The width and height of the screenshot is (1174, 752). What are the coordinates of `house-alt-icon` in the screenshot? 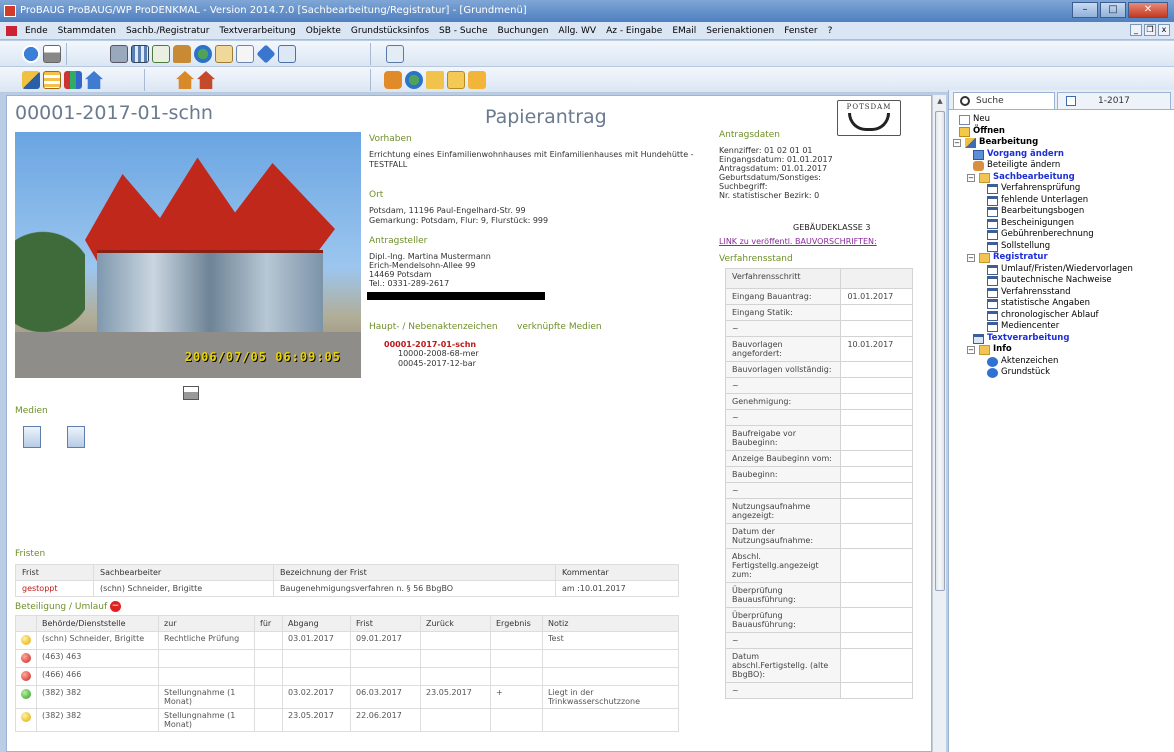 It's located at (206, 80).